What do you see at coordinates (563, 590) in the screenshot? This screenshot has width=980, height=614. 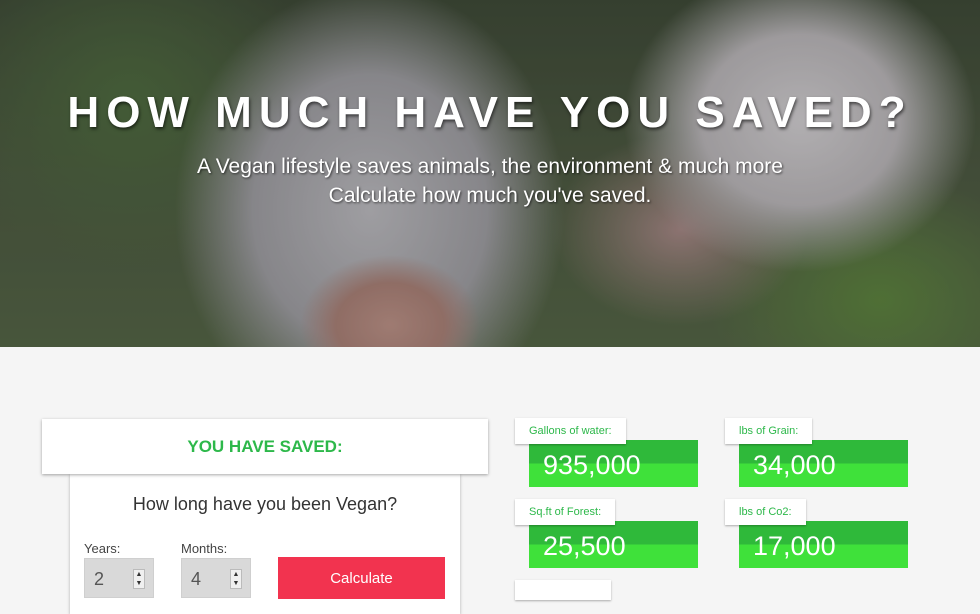 I see `stat-label-partial` at bounding box center [563, 590].